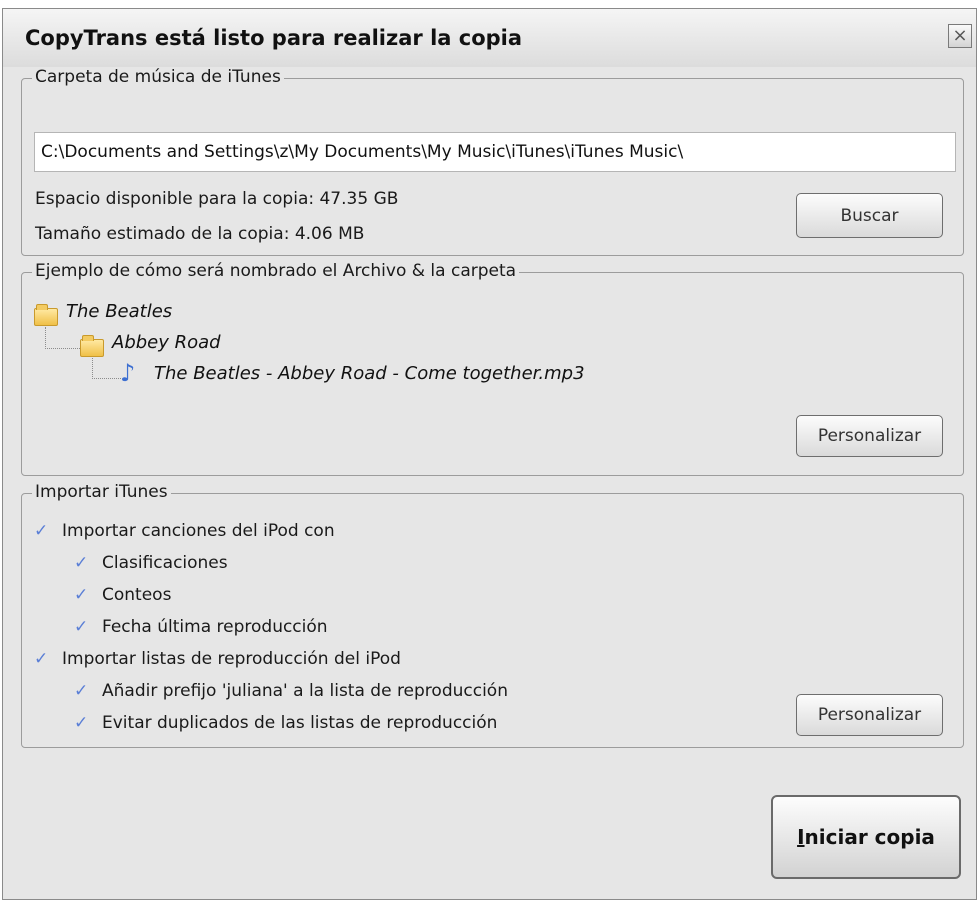 The image size is (979, 902). I want to click on naming-customize-button: Personalizar, so click(869, 436).